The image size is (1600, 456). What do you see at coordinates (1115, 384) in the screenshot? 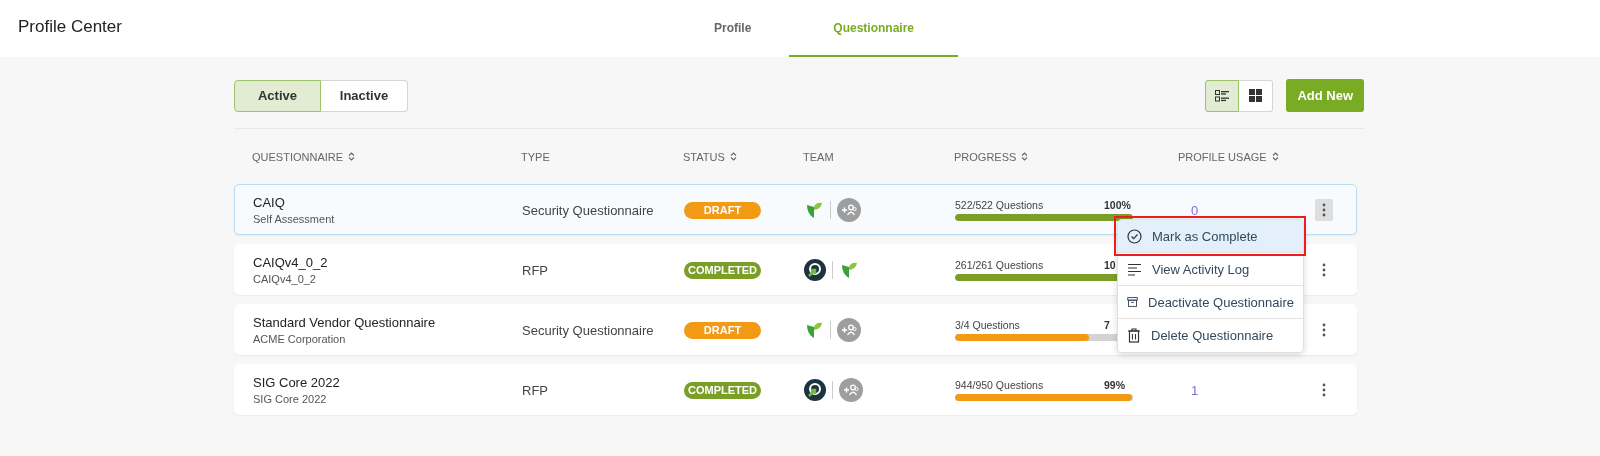
I see `progress-percent: 99%` at bounding box center [1115, 384].